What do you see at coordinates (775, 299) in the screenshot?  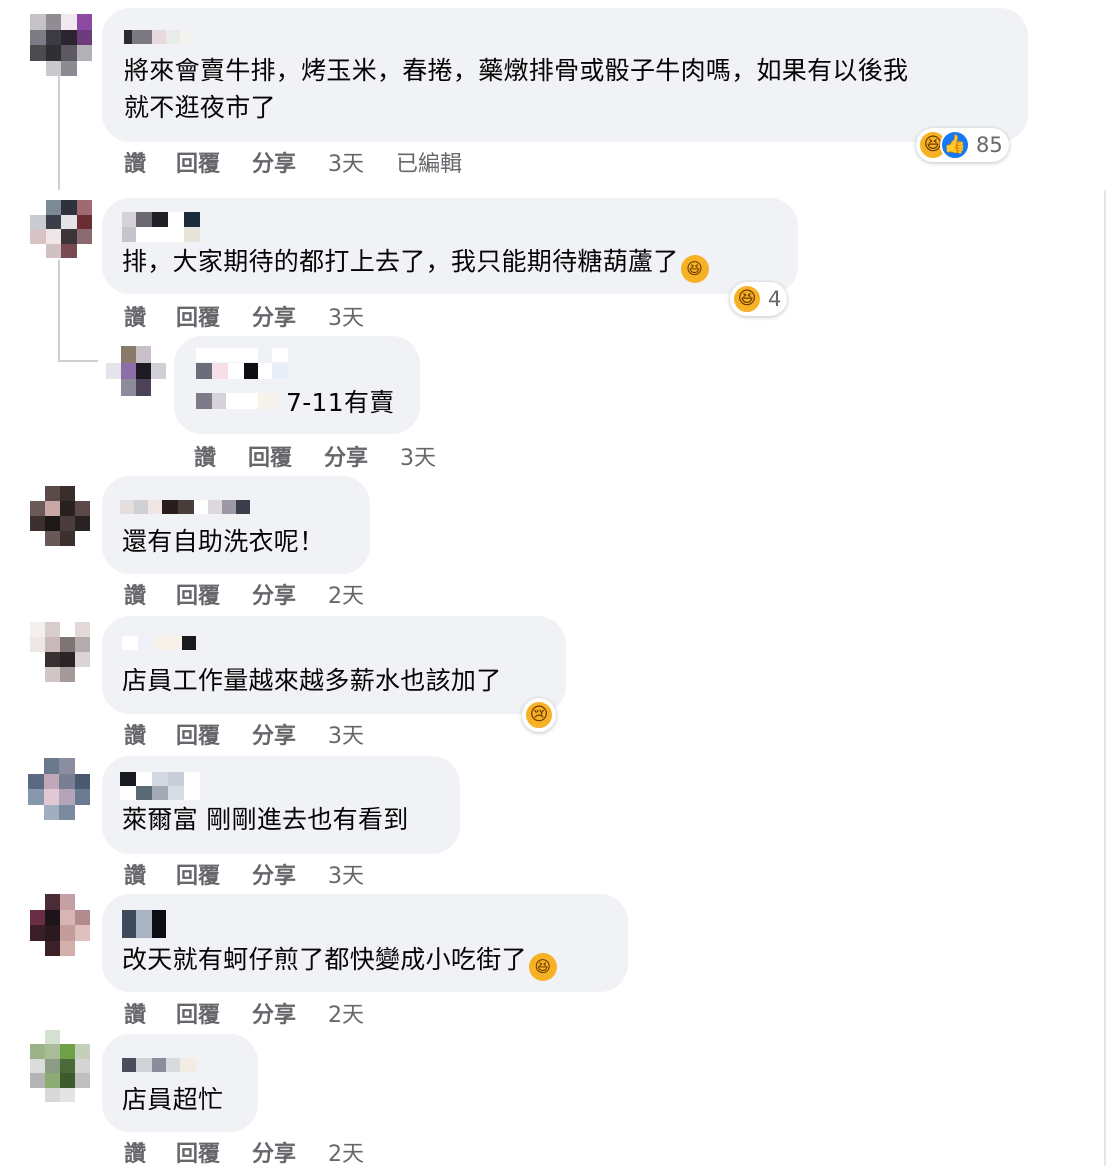 I see `reaction-count: 4` at bounding box center [775, 299].